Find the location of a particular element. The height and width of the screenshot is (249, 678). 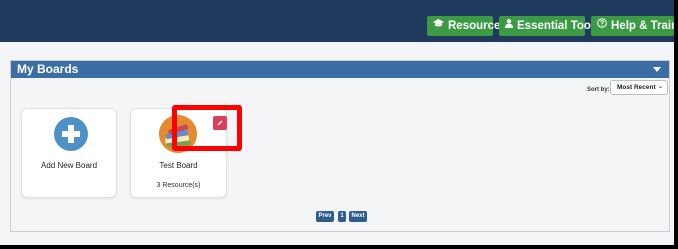

sort-selected-value: Most Recent is located at coordinates (636, 87).